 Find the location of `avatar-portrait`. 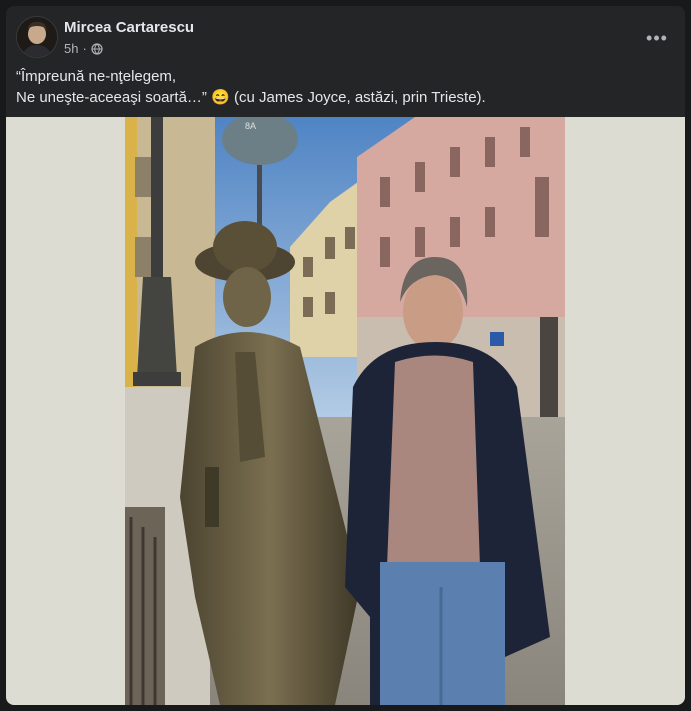

avatar-portrait is located at coordinates (37, 37).